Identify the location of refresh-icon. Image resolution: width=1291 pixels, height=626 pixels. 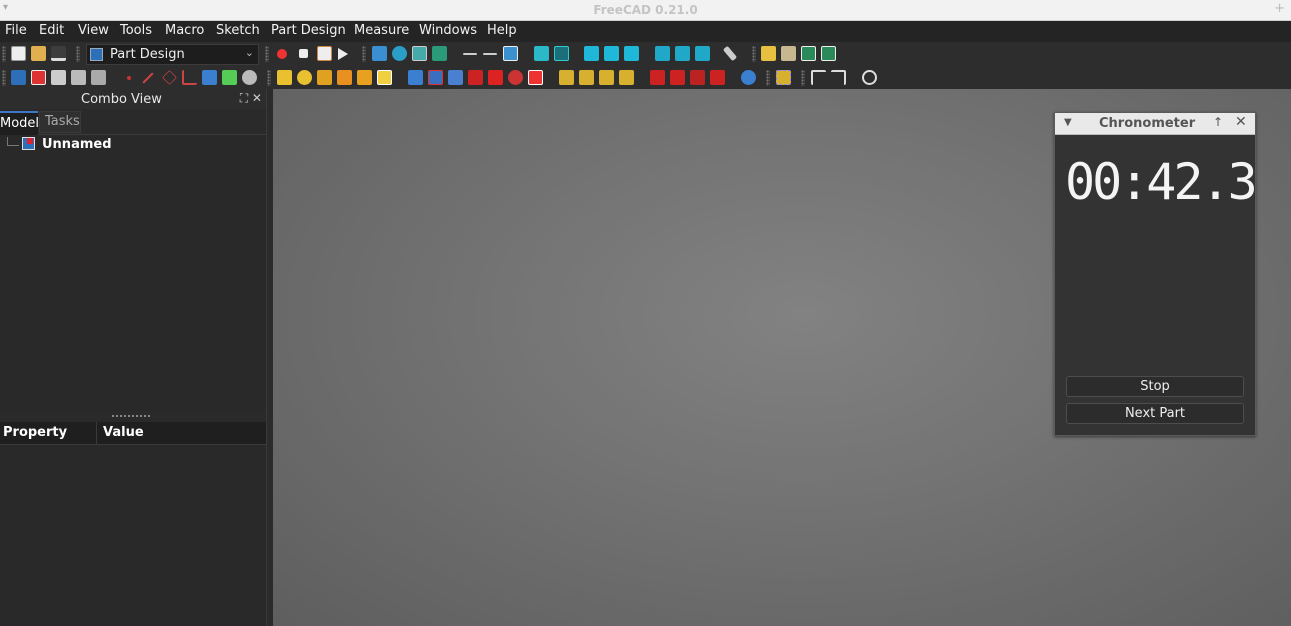
(869, 77).